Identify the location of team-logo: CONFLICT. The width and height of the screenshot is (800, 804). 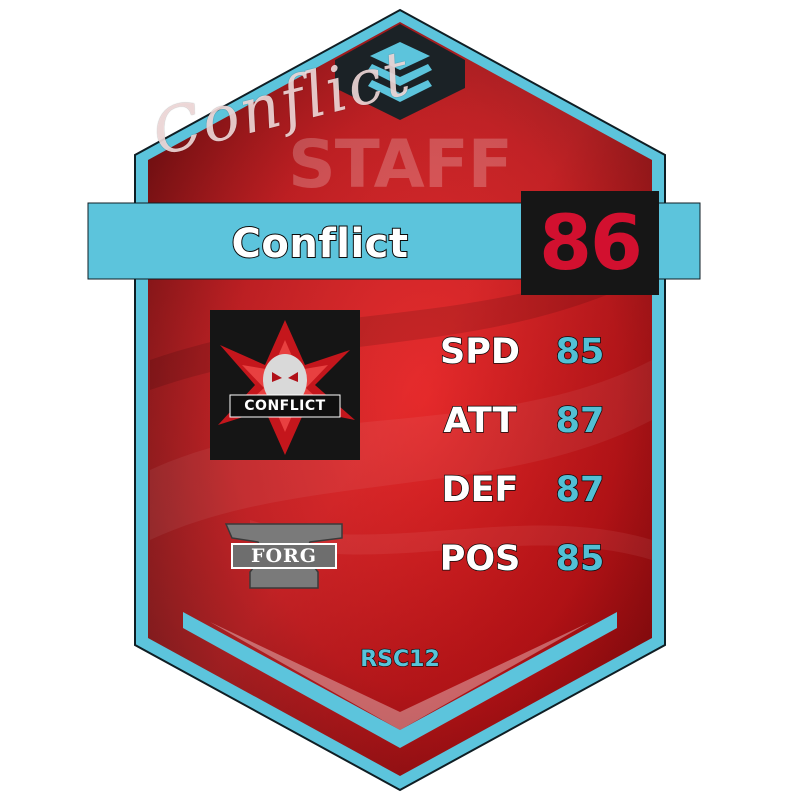
(285, 385).